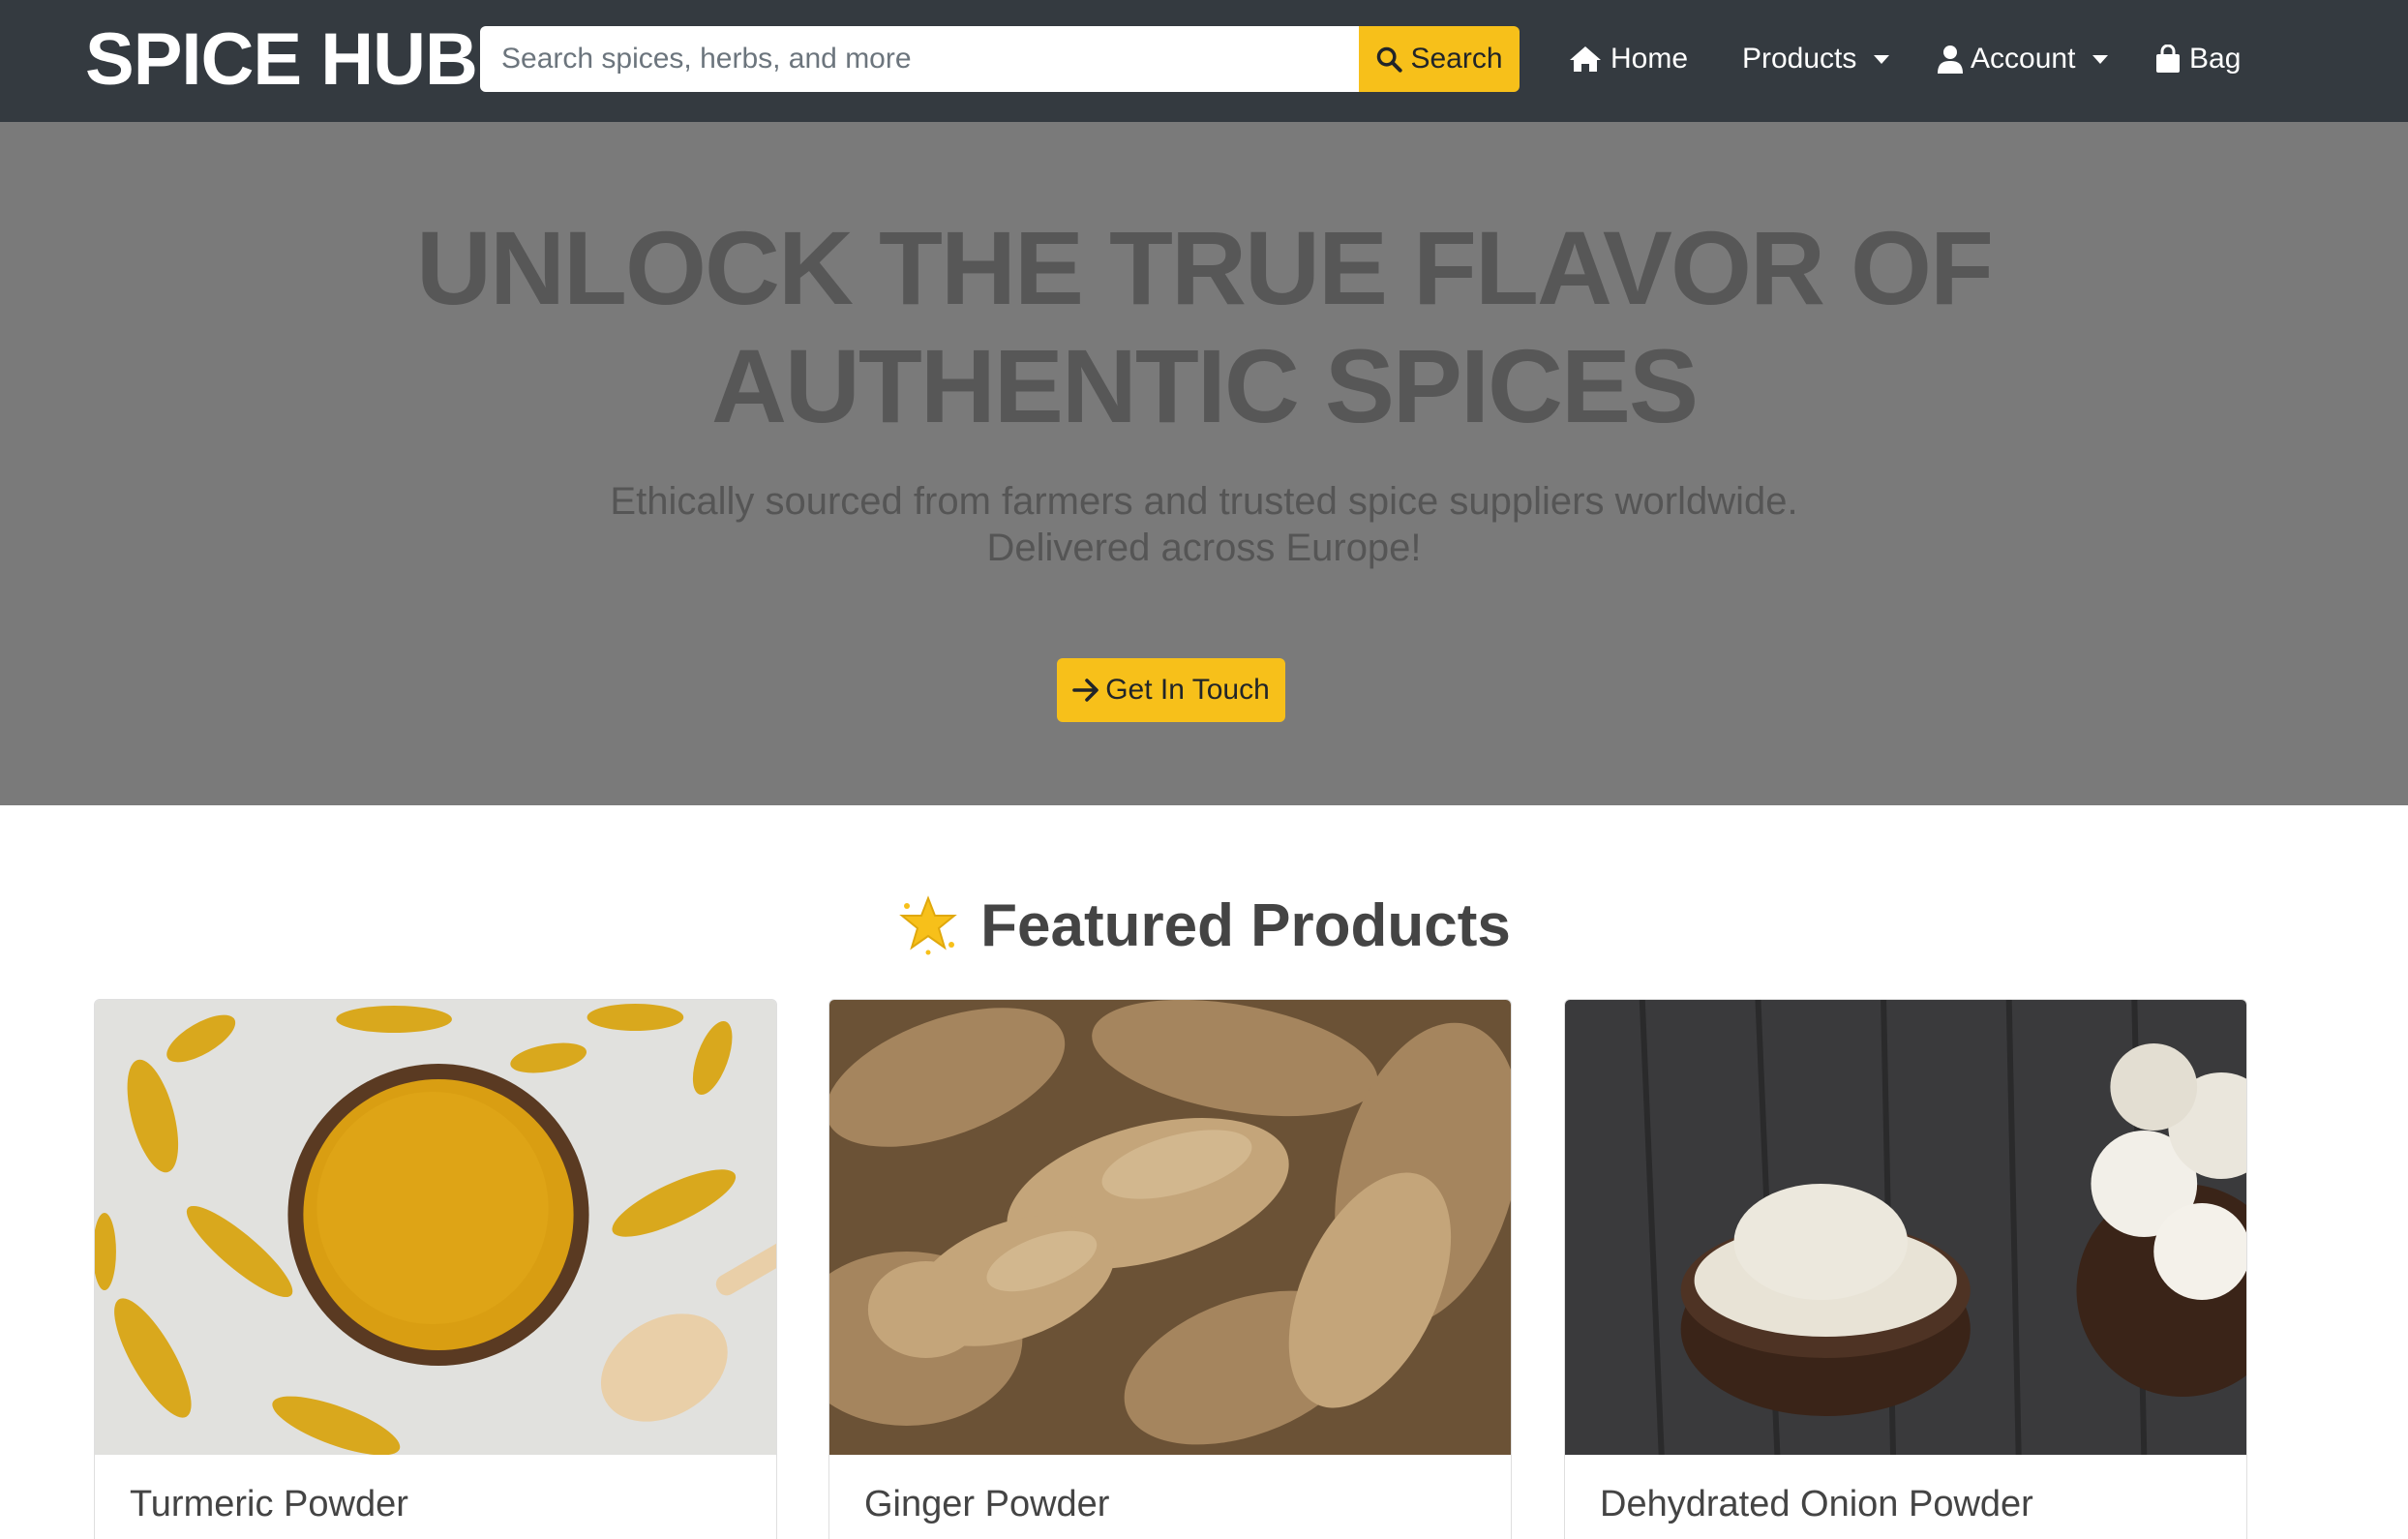 The image size is (2408, 1539). I want to click on star-icon, so click(928, 925).